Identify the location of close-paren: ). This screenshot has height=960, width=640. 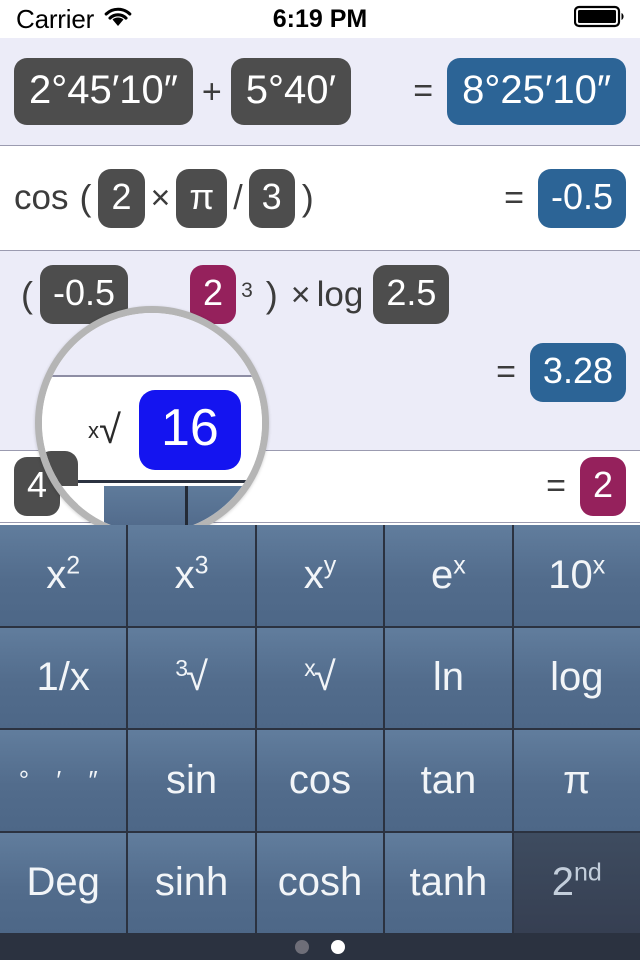
(307, 197).